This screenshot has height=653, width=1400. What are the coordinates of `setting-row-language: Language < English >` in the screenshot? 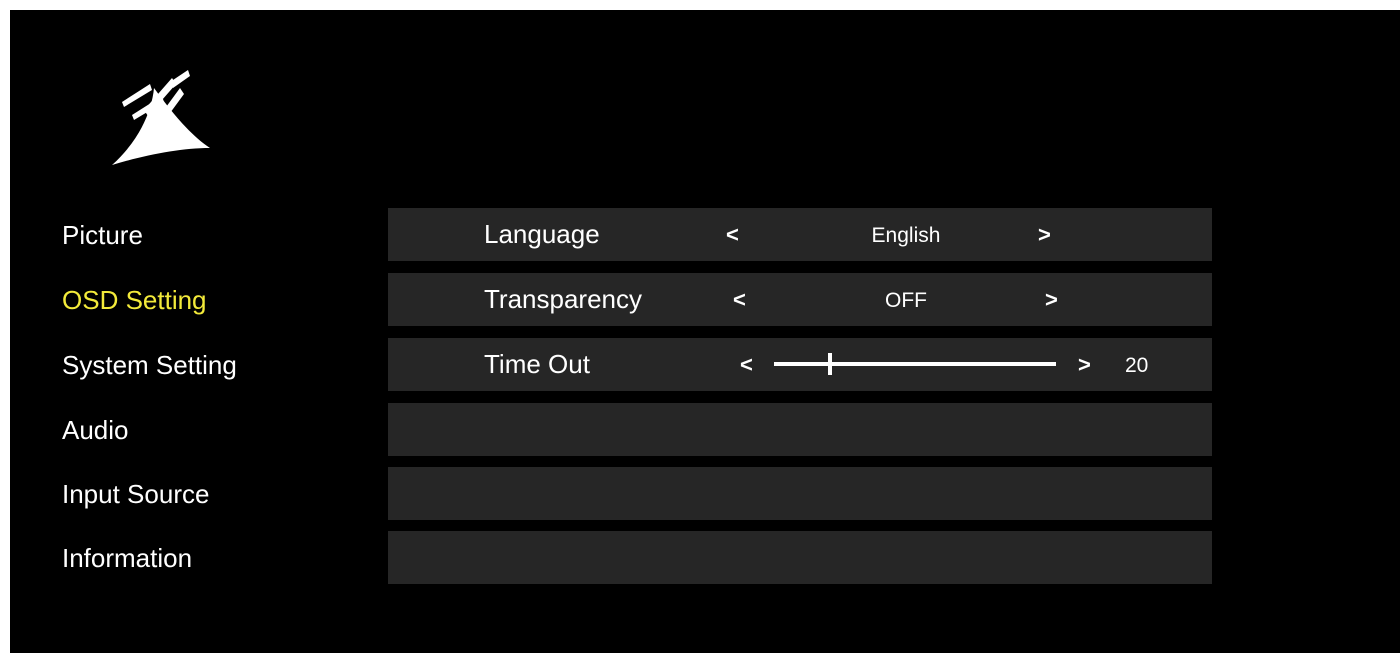 It's located at (800, 234).